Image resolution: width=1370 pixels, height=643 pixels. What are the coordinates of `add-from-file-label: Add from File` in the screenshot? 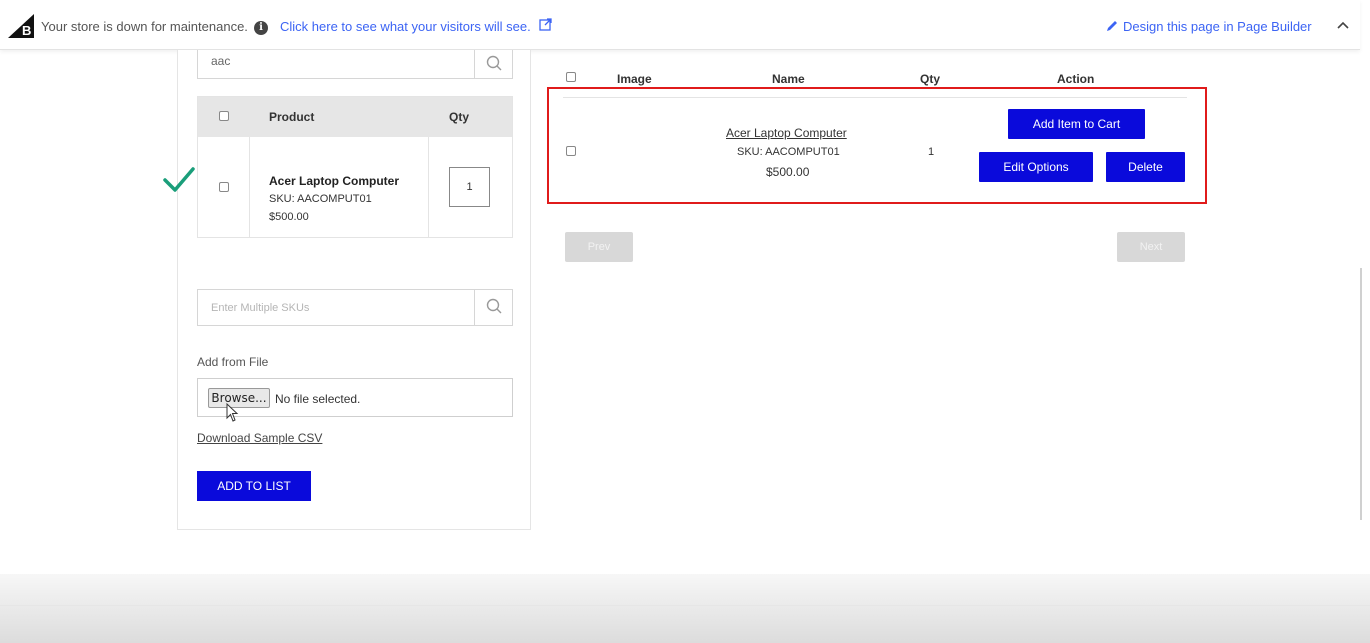 It's located at (233, 362).